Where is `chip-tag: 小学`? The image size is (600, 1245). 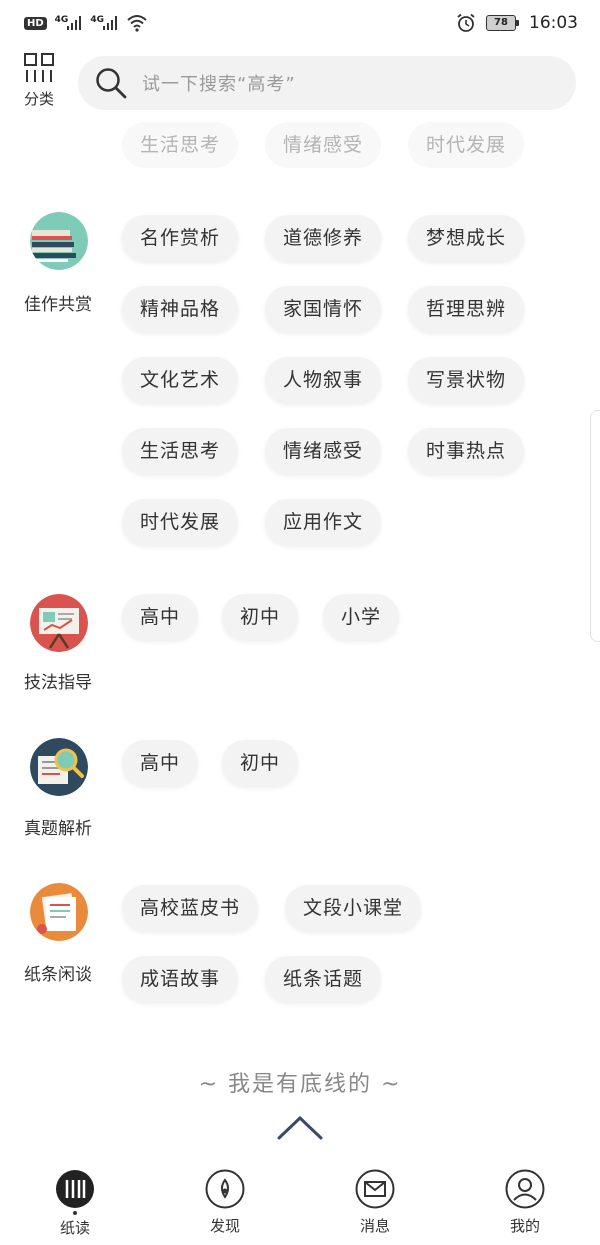 chip-tag: 小学 is located at coordinates (361, 617).